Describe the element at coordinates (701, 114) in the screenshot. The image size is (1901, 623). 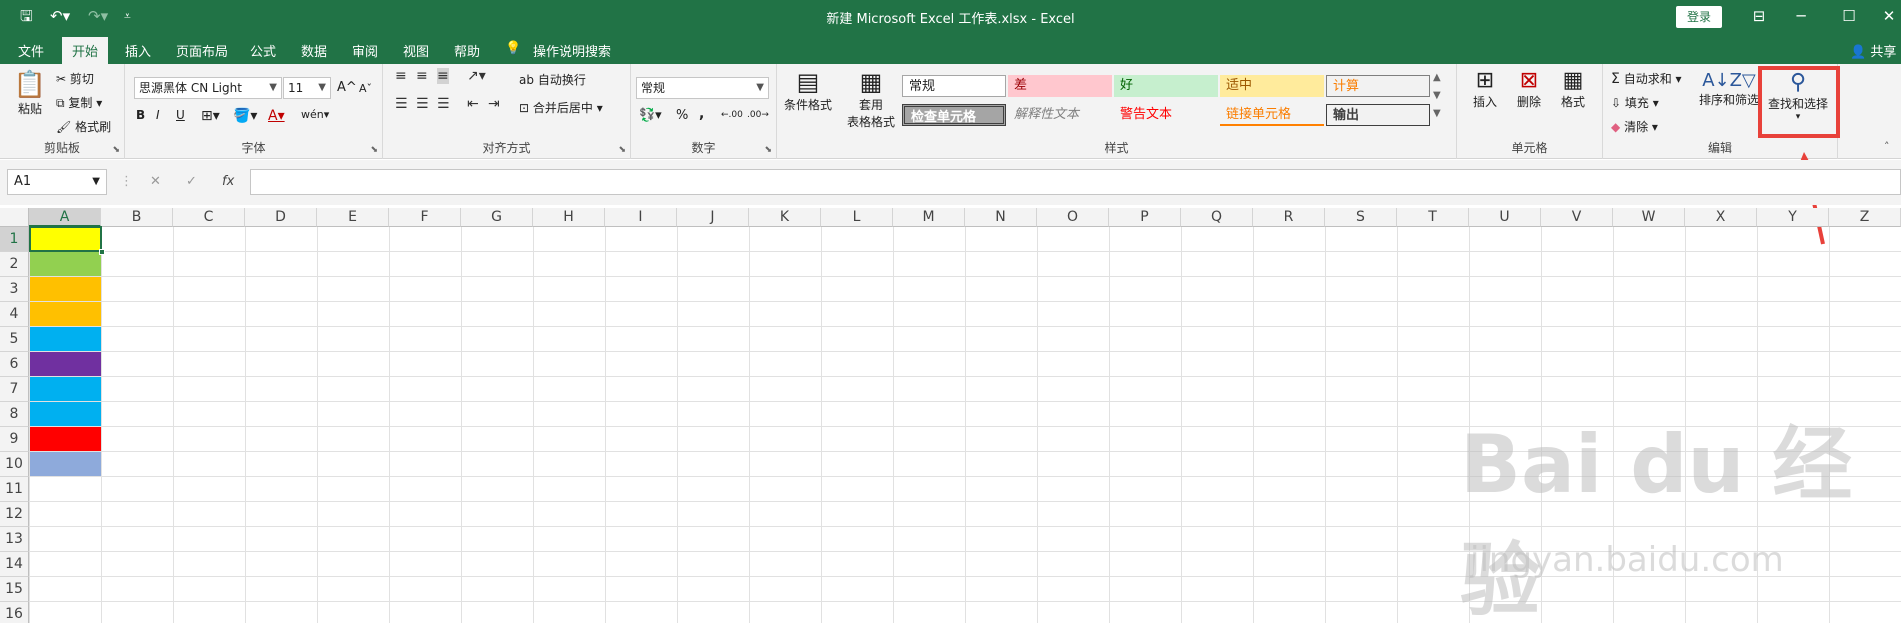
I see `comma-button: ,` at that location.